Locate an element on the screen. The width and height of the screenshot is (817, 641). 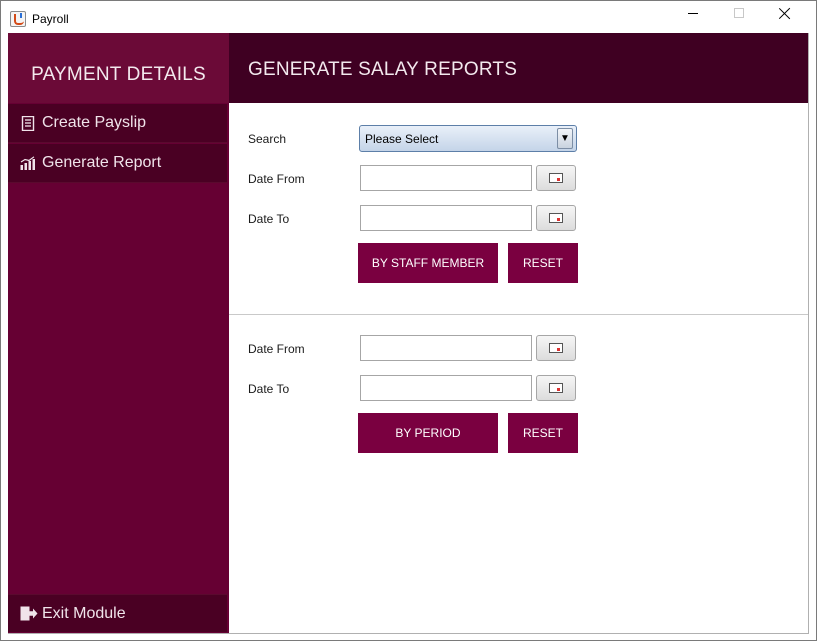
staff-date-from-calendar-button is located at coordinates (556, 178).